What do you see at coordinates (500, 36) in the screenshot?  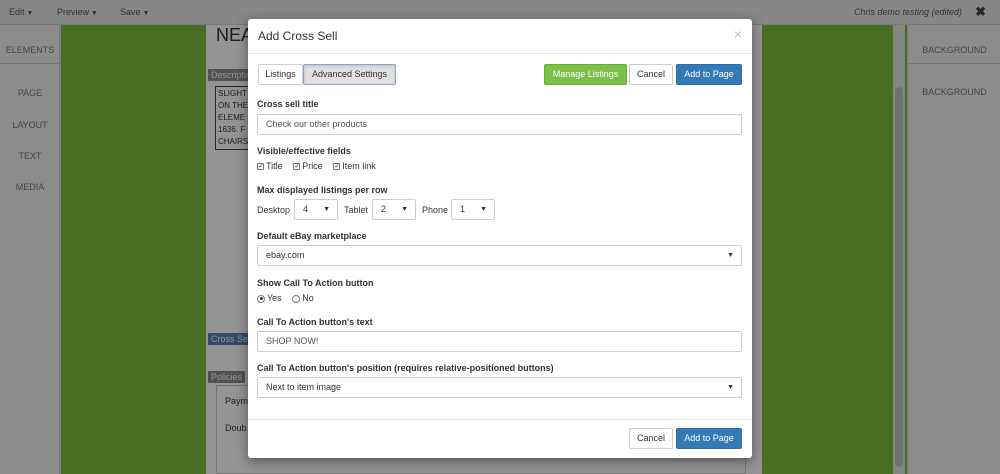 I see `modal-header: Add Cross Sell ×` at bounding box center [500, 36].